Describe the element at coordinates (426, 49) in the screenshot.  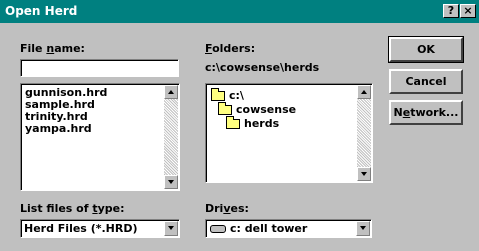
I see `ok-button: OK` at that location.